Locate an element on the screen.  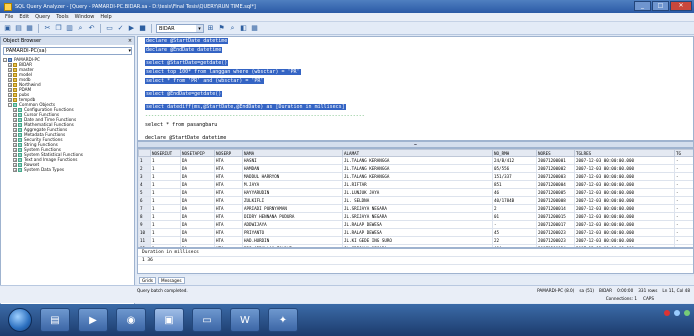
column-header: NOSERIUT is located at coordinates (165, 153).